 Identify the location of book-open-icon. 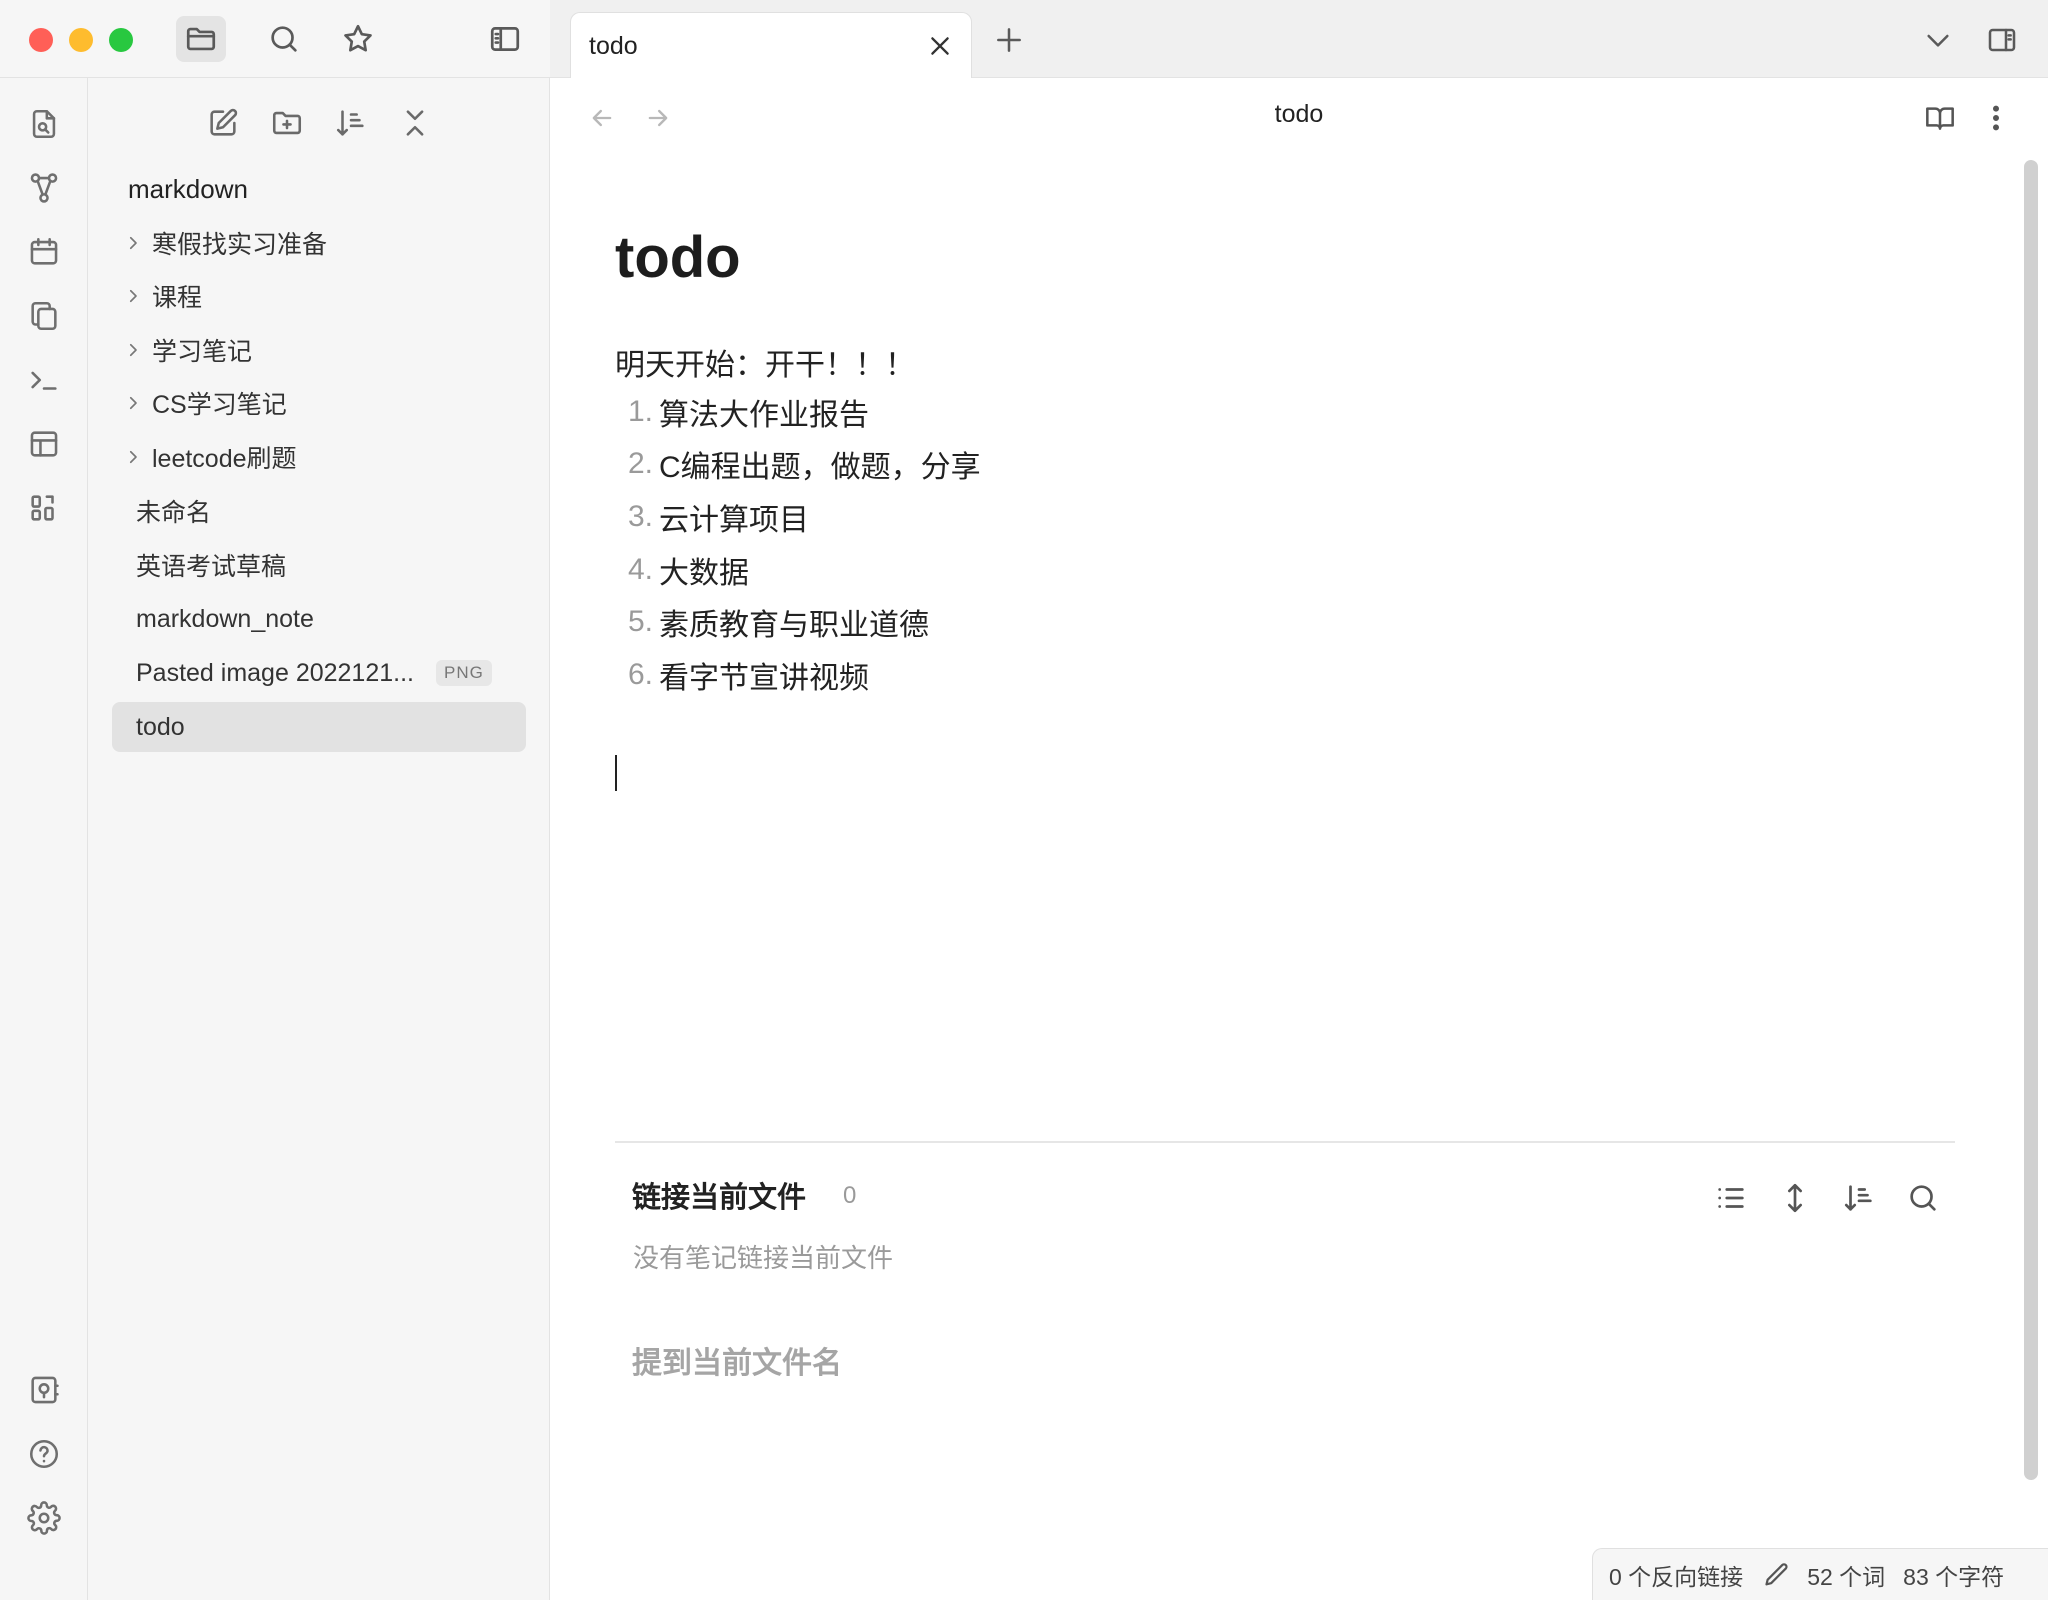
(1940, 118).